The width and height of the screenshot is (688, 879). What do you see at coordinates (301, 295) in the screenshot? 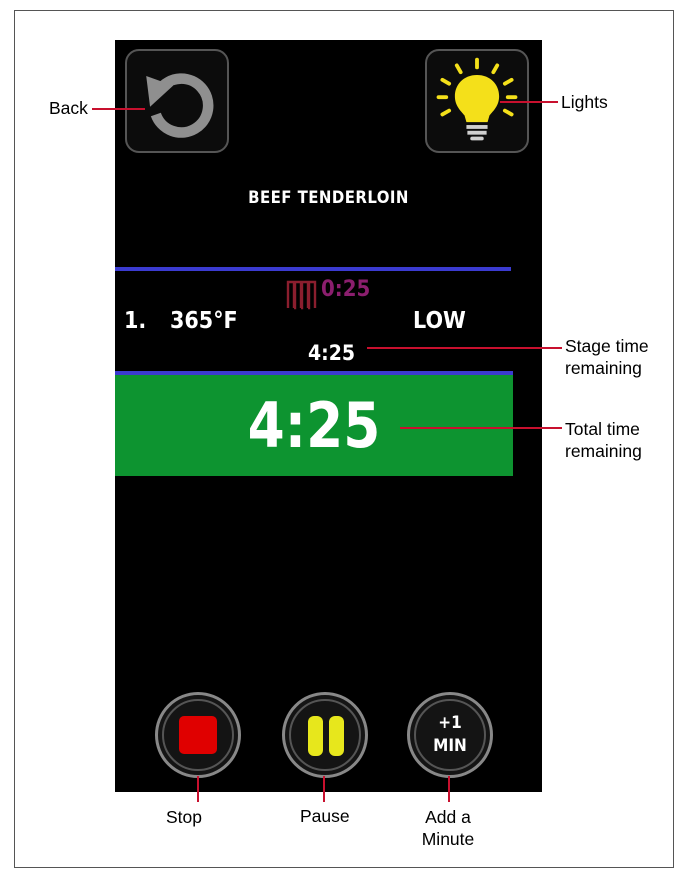
I see `heating-element-icon` at bounding box center [301, 295].